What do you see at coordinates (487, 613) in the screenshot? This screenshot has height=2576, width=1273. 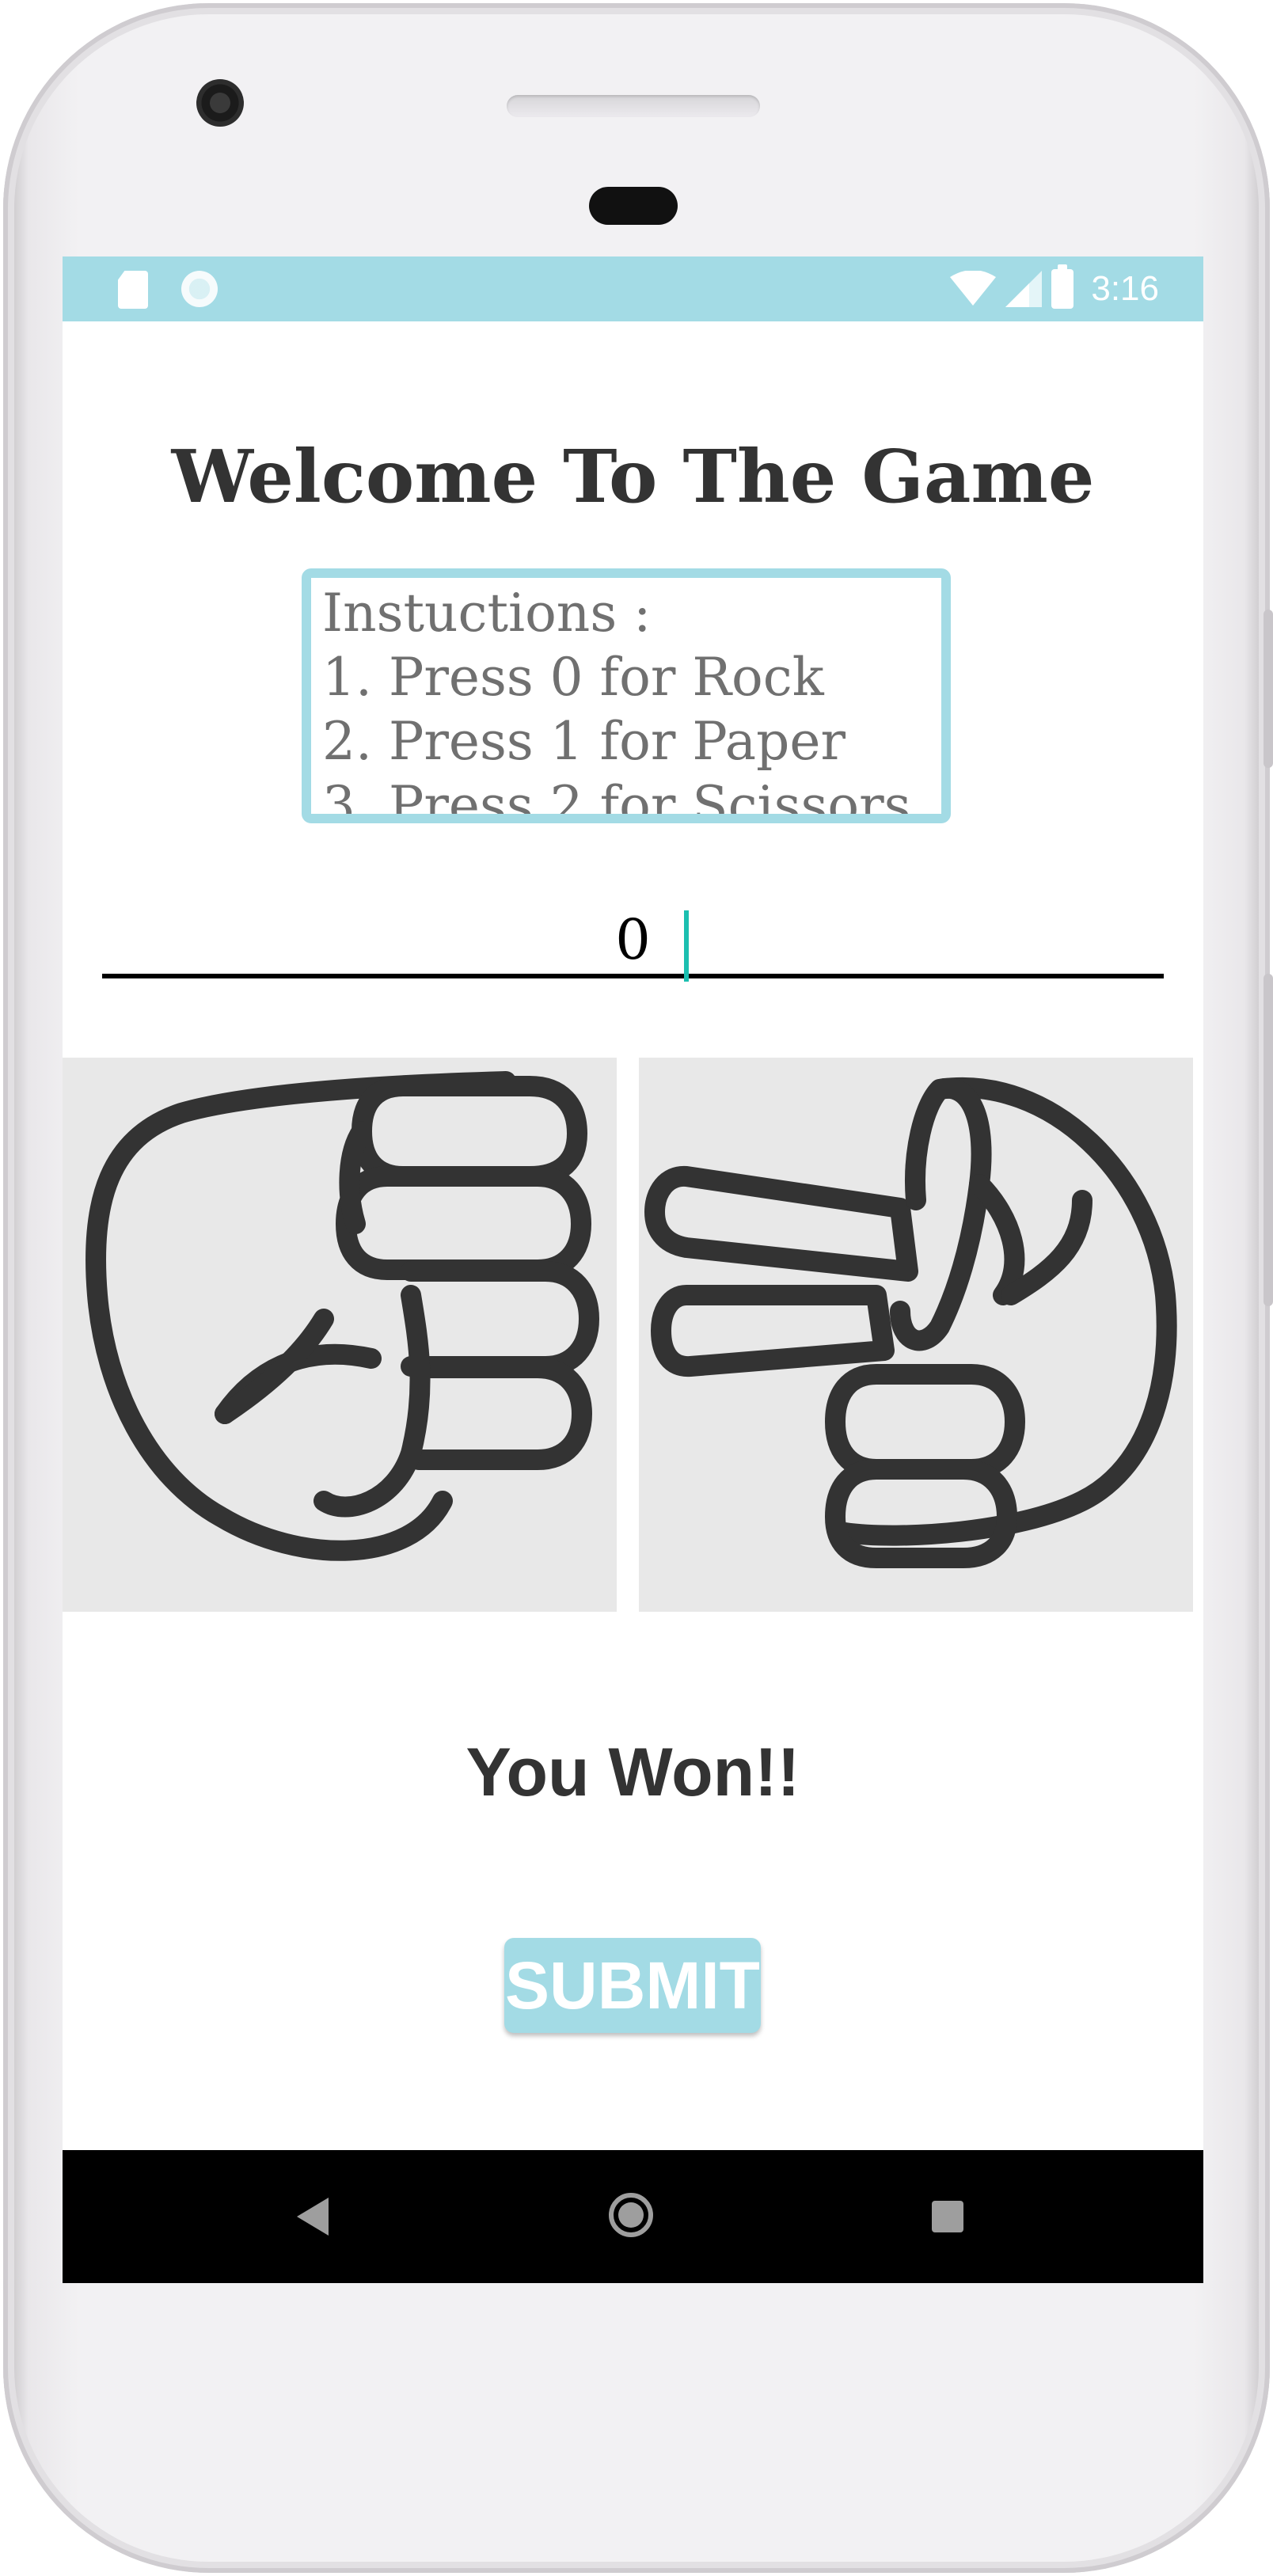 I see `instructions-heading: Instuctions :` at bounding box center [487, 613].